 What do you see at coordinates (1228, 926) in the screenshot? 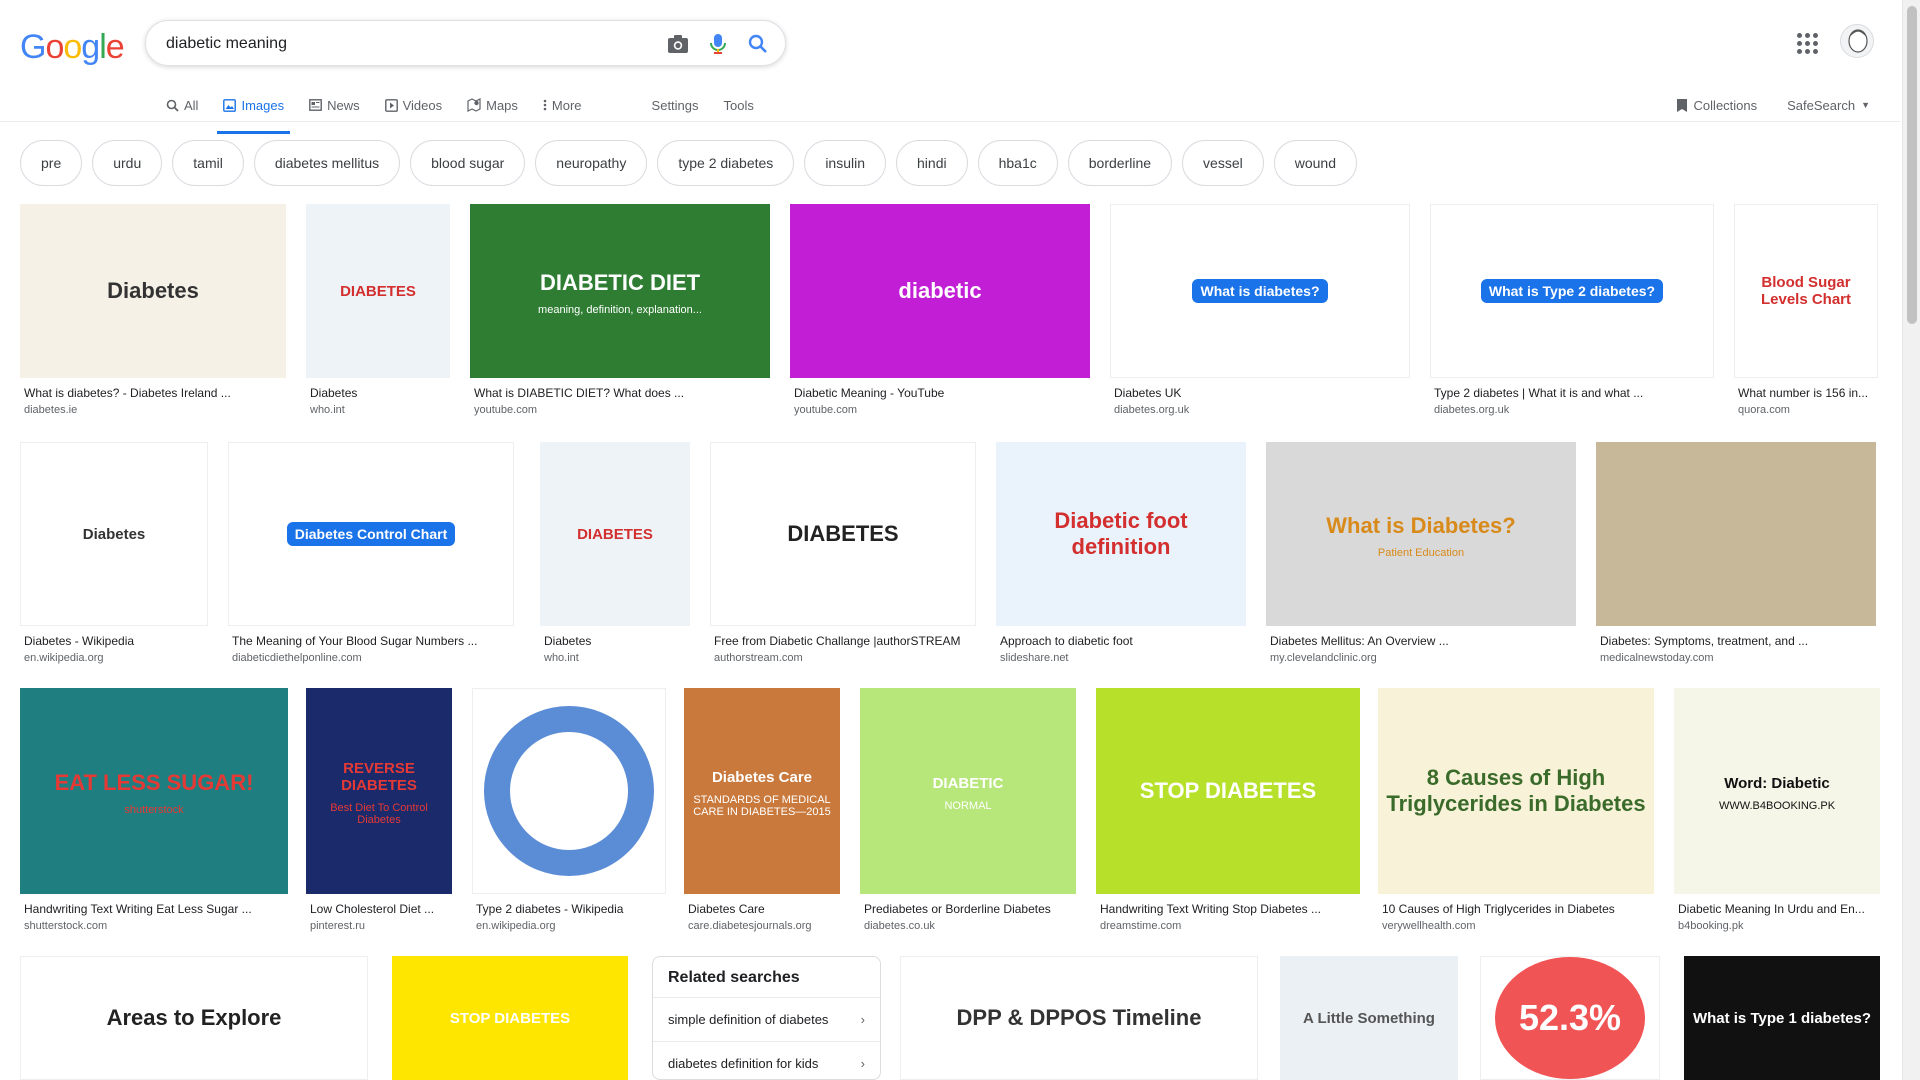
I see `result-source: dreamstime.com` at bounding box center [1228, 926].